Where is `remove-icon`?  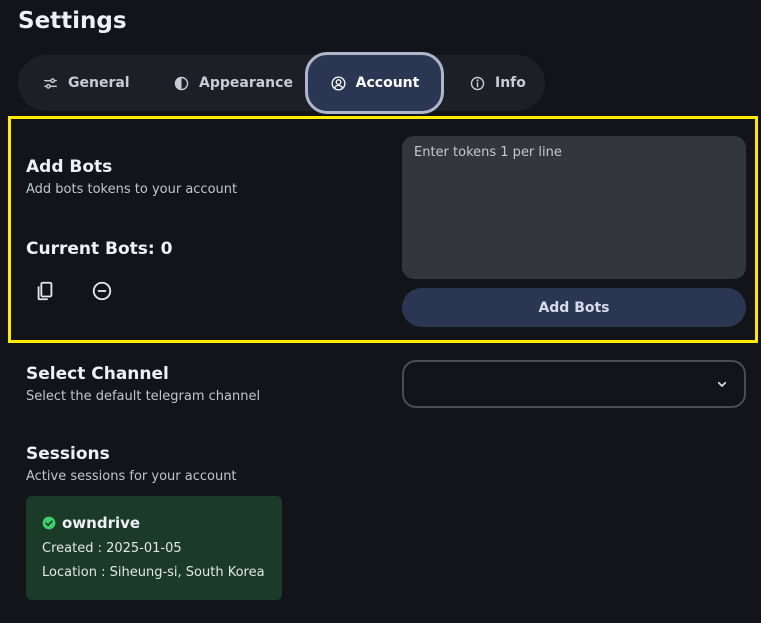 remove-icon is located at coordinates (102, 291).